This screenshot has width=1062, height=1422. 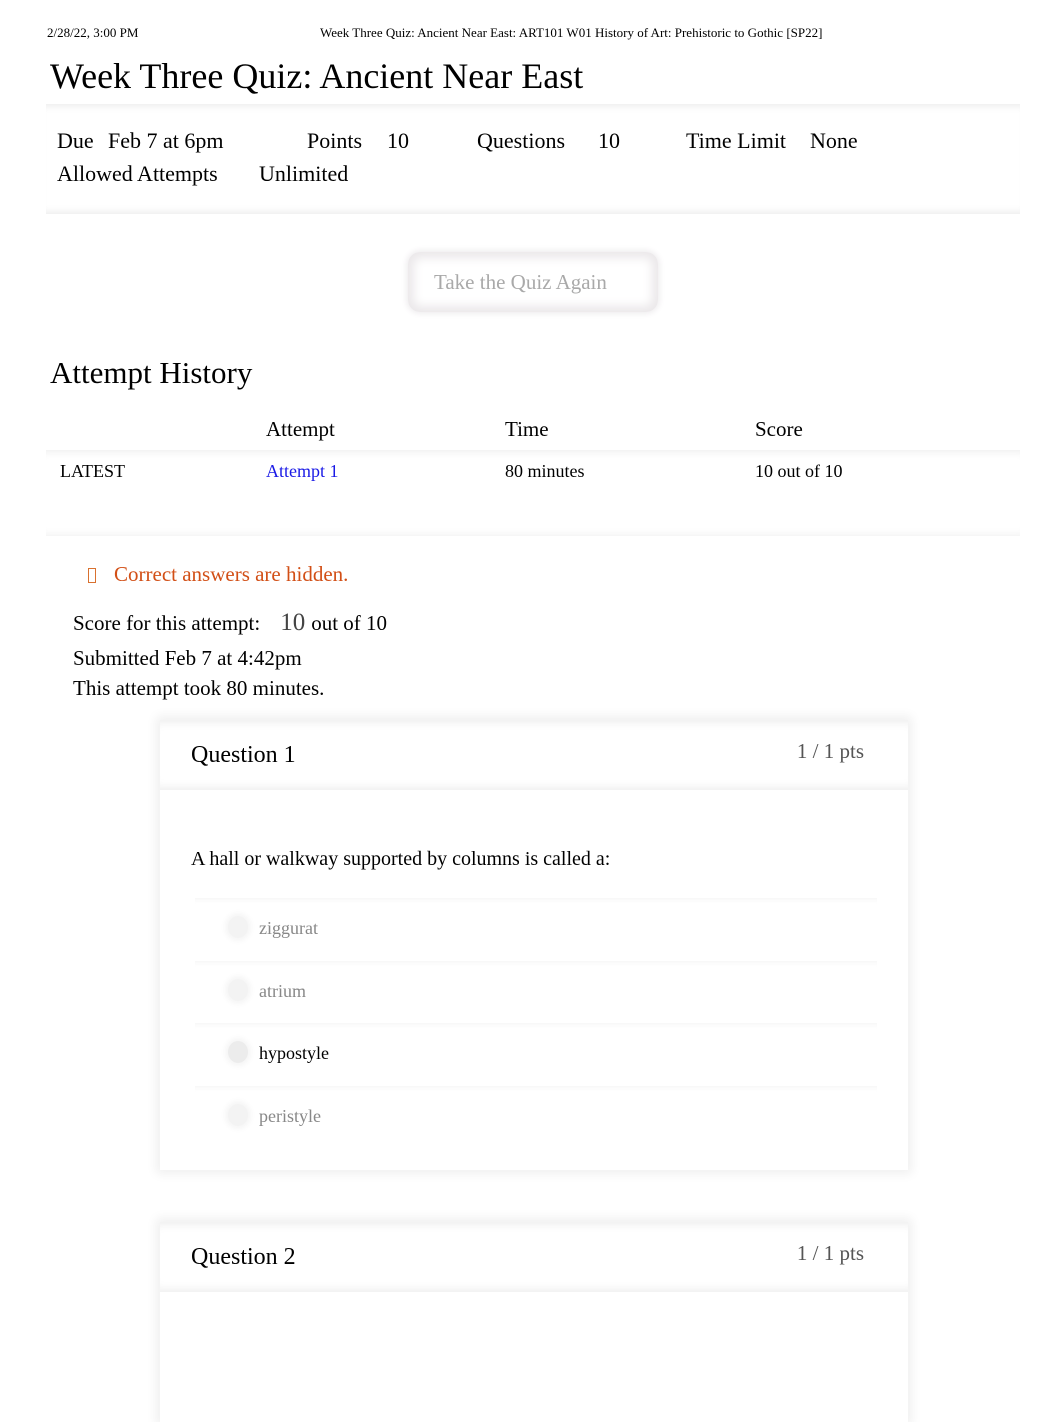 I want to click on answer-option: ziggurat, so click(x=536, y=929).